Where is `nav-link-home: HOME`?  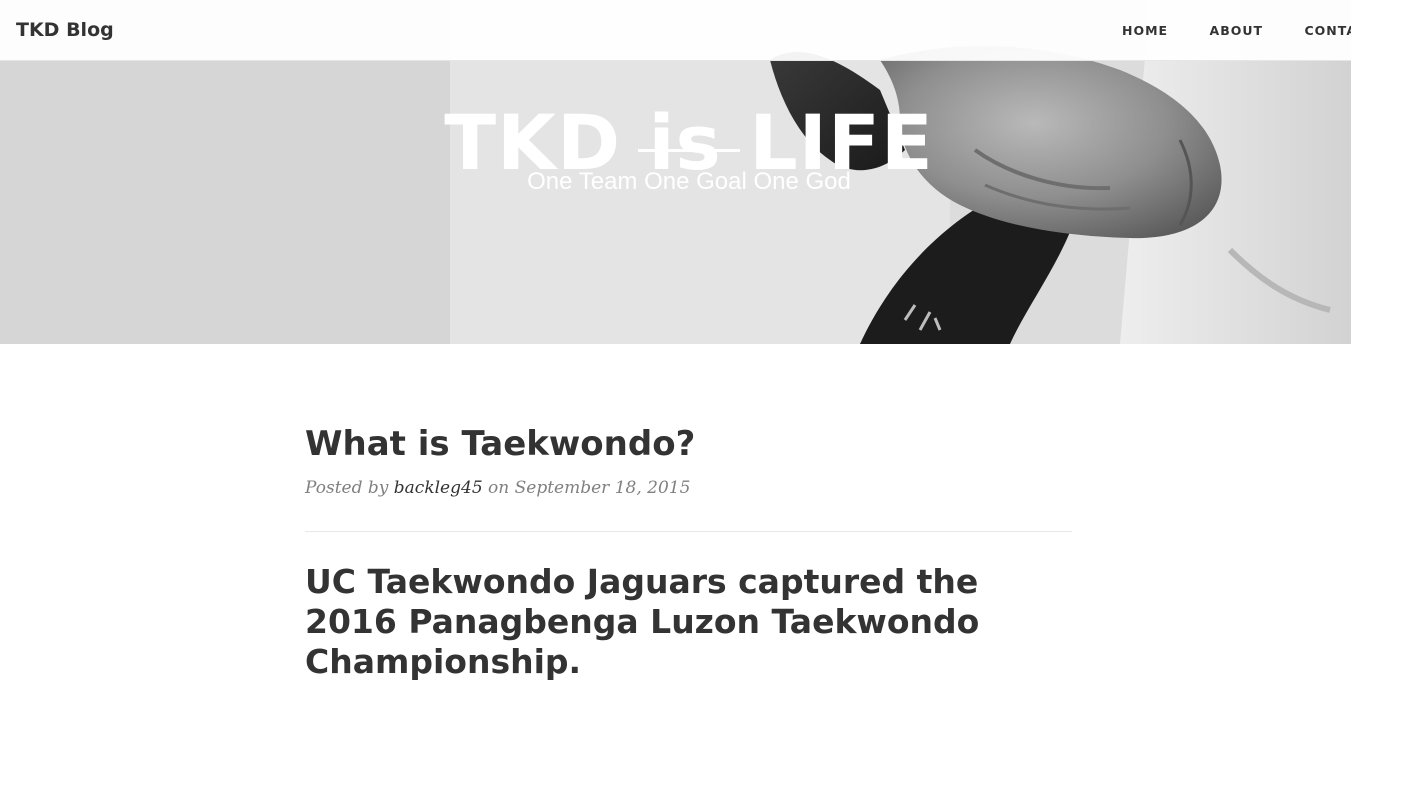
nav-link-home: HOME is located at coordinates (1145, 31).